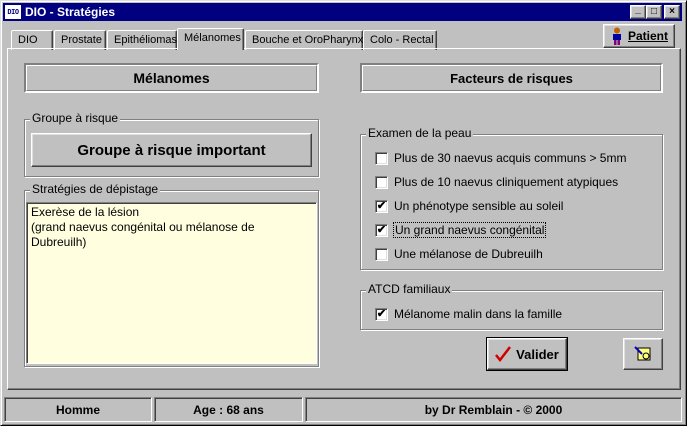 The width and height of the screenshot is (687, 426). What do you see at coordinates (75, 118) in the screenshot?
I see `risk-group-legend: Groupe à risque` at bounding box center [75, 118].